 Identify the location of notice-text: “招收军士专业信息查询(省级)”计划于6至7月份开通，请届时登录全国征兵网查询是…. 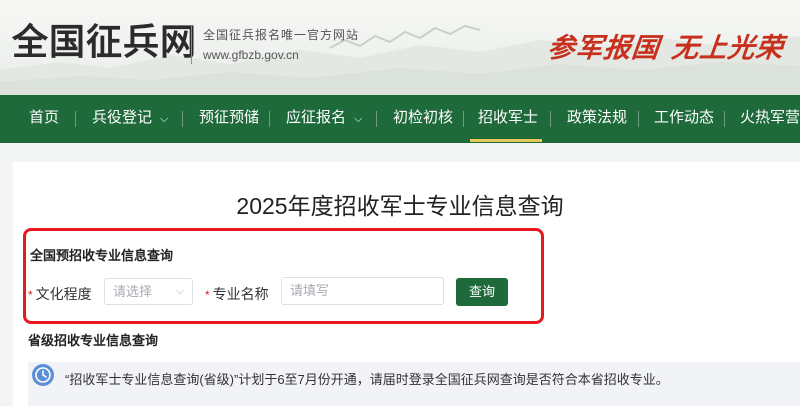
(367, 379).